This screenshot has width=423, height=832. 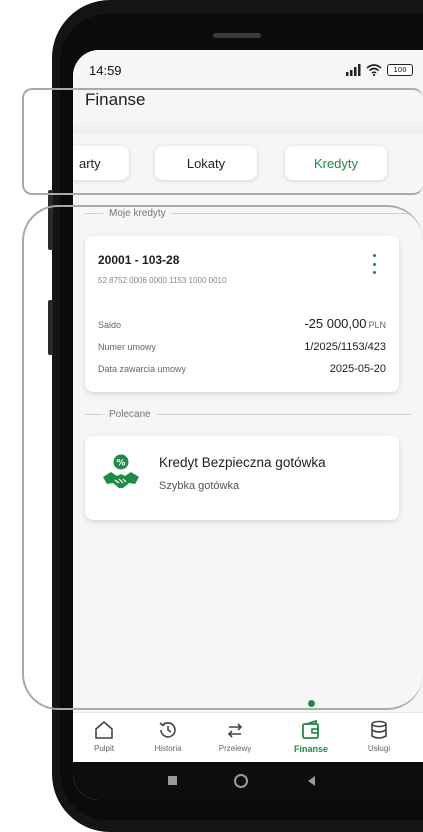 I want to click on status-icons: 100, so click(x=379, y=70).